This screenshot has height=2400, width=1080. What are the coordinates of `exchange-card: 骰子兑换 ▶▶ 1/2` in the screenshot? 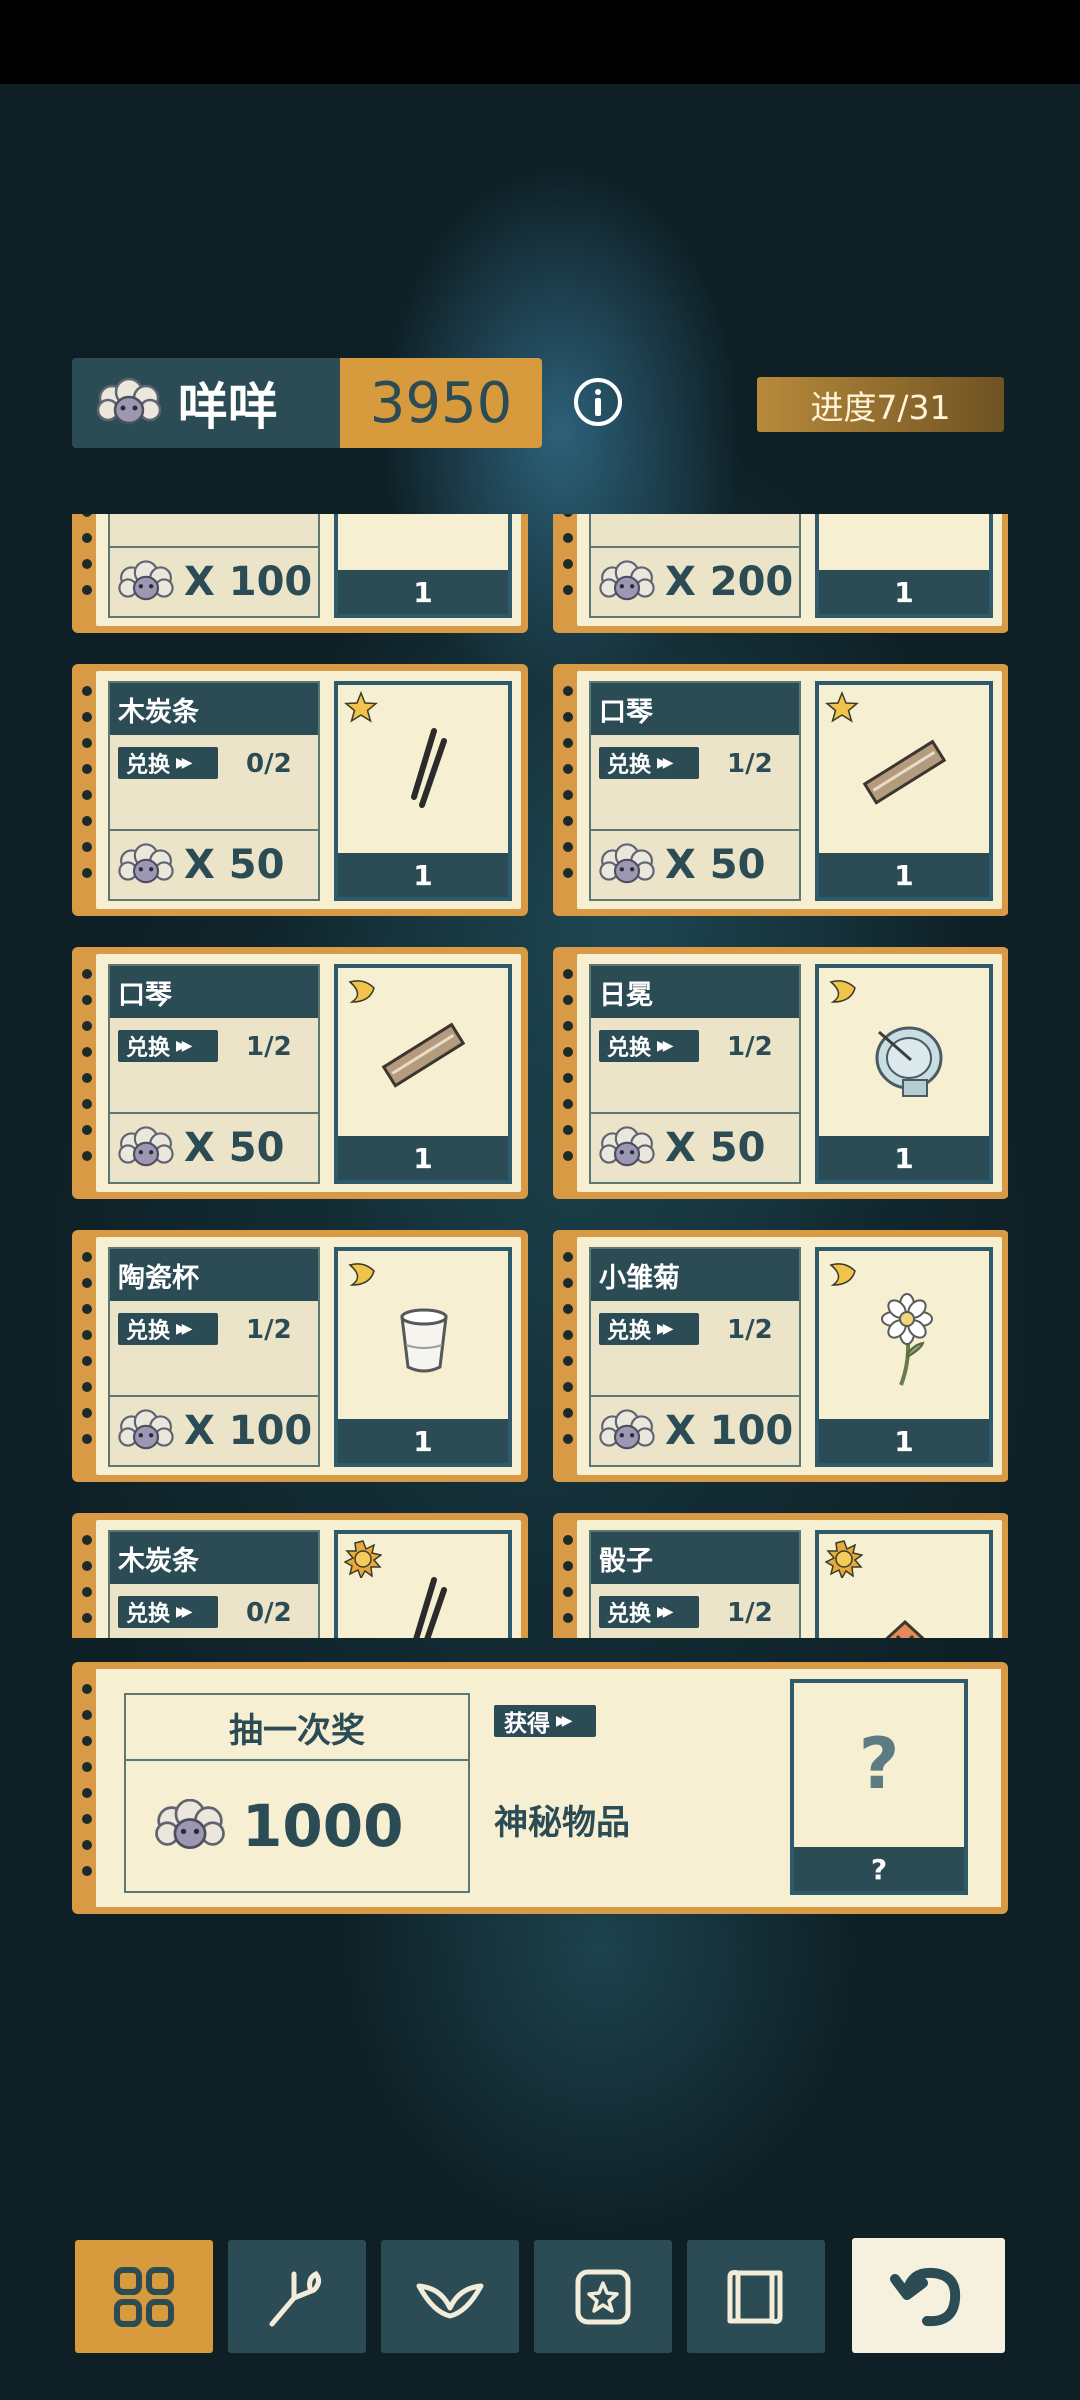 It's located at (780, 1575).